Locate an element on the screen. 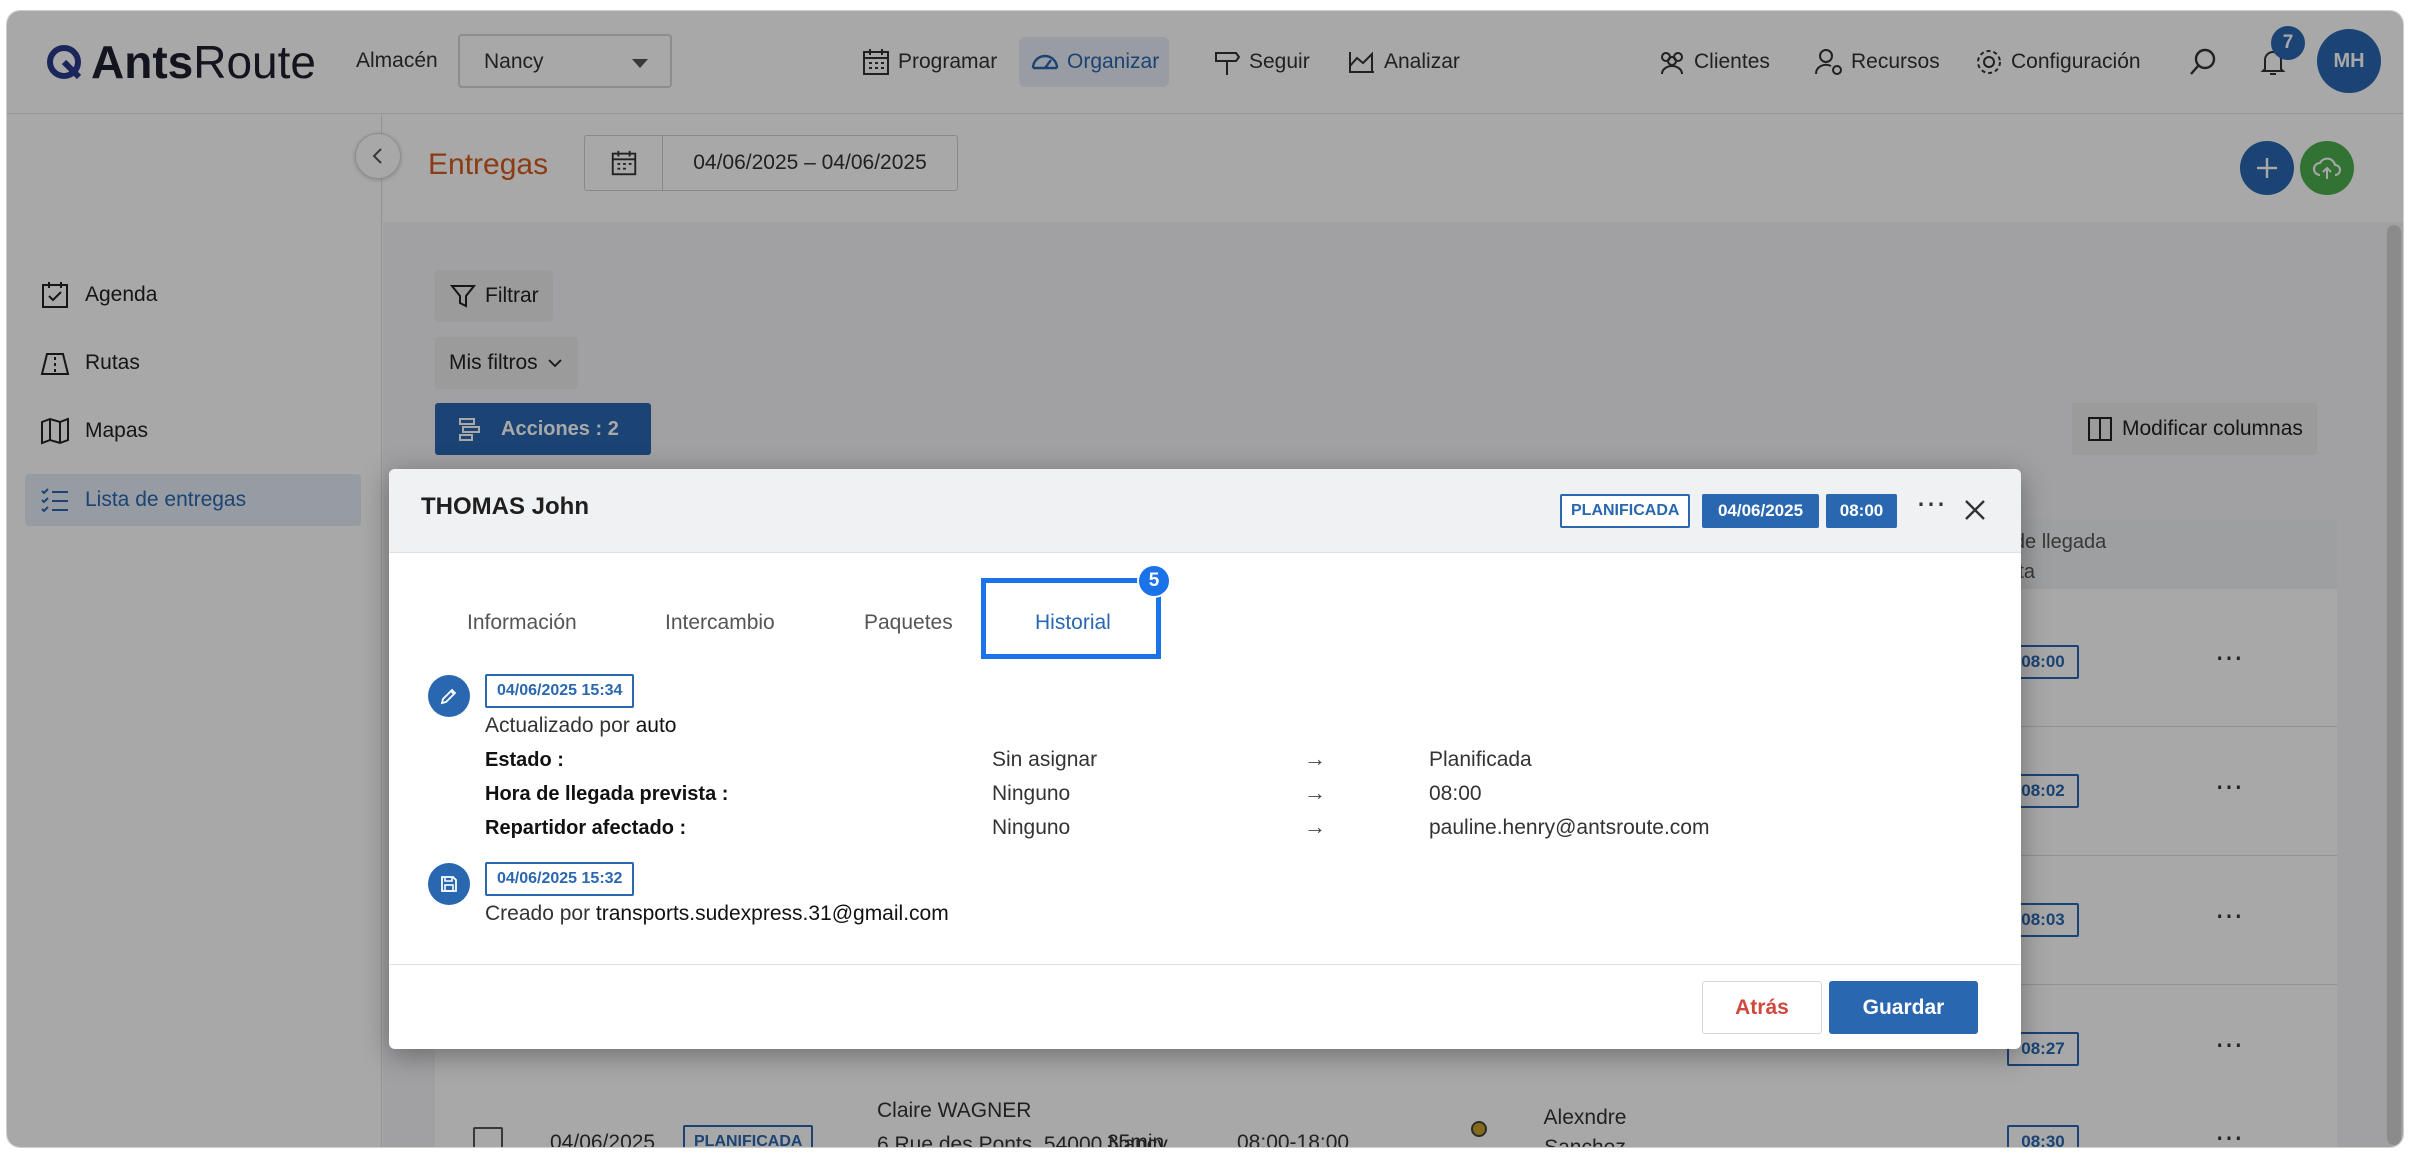 The height and width of the screenshot is (1157, 2410). modal-customer-name: THOMAS John is located at coordinates (505, 506).